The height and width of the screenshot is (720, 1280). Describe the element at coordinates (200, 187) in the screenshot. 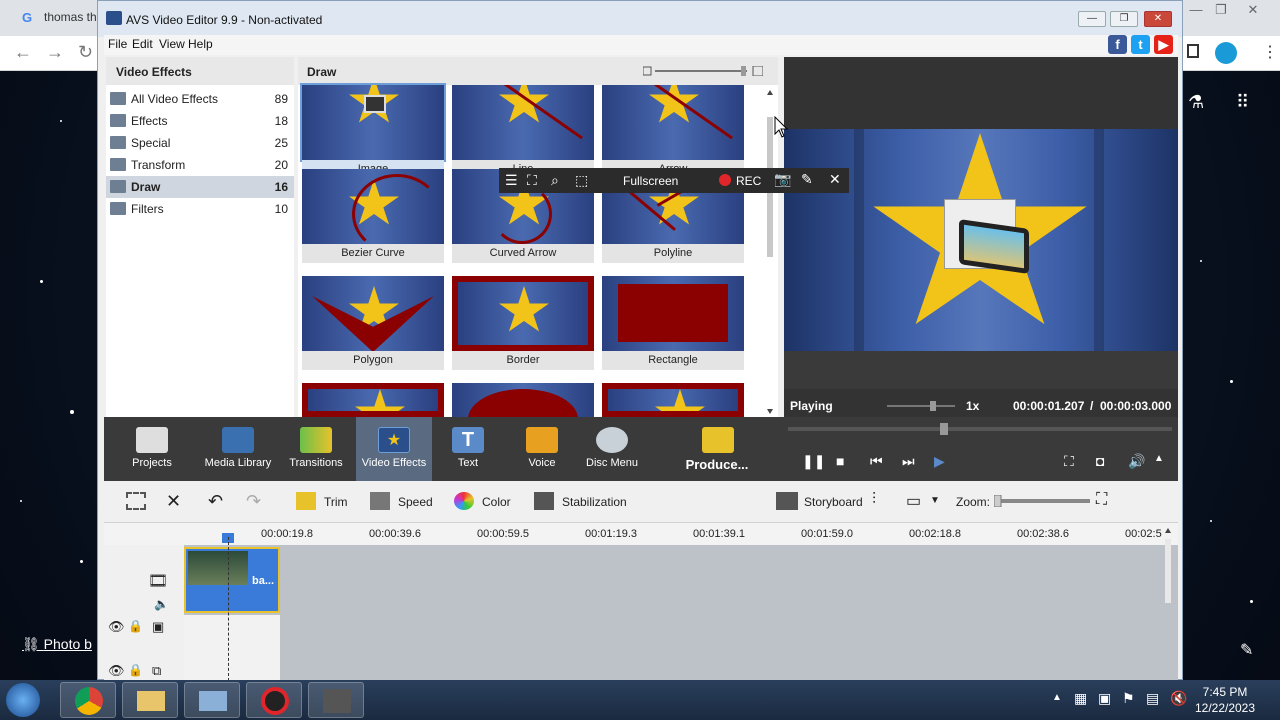

I see `category-draw: Draw 16` at that location.